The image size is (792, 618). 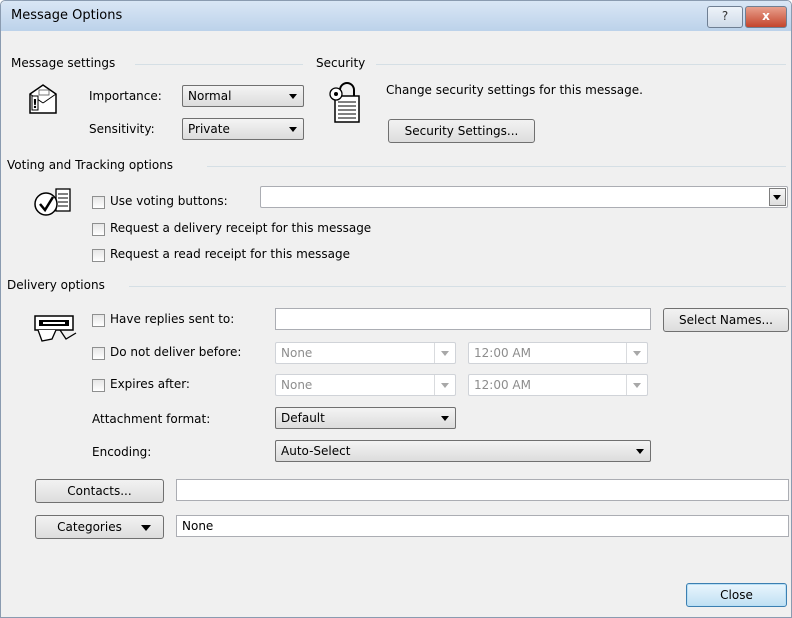 What do you see at coordinates (125, 96) in the screenshot?
I see `importance-label: Importance:` at bounding box center [125, 96].